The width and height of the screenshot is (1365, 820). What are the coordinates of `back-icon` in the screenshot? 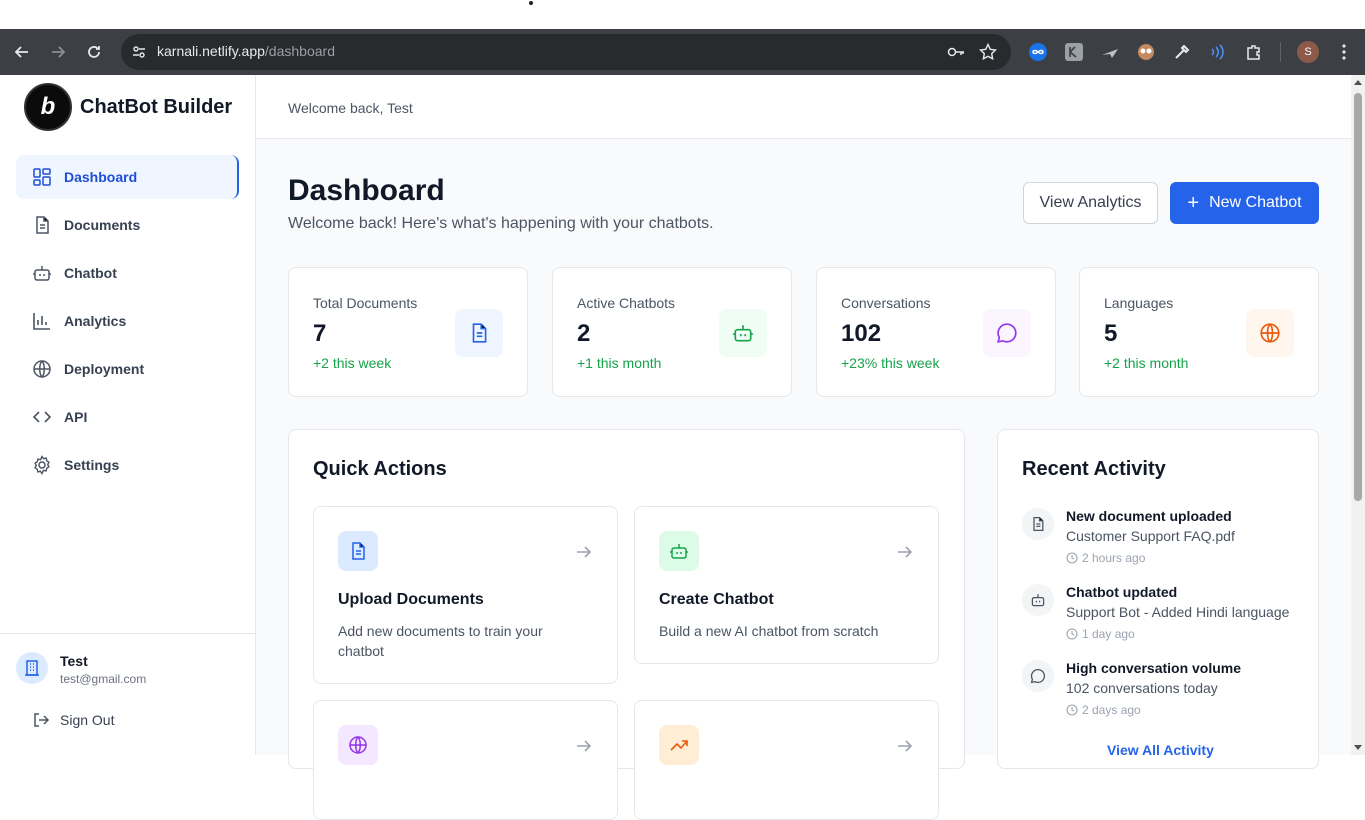 It's located at (22, 52).